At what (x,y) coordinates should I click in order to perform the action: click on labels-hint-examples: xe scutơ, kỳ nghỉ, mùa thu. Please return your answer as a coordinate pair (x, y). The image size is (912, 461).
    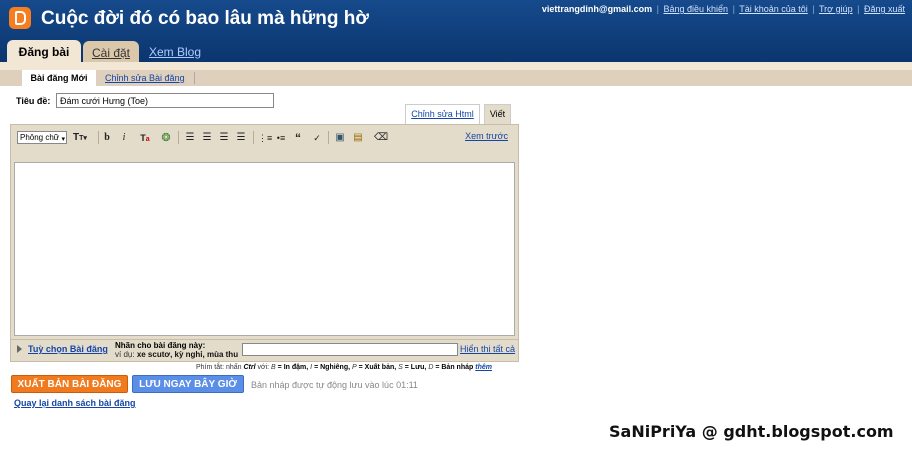
    Looking at the image, I should click on (187, 354).